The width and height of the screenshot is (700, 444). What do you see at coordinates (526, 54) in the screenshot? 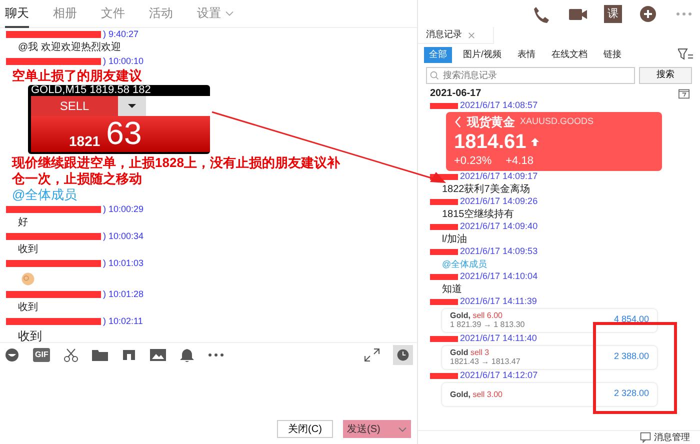
I see `filter-tab: 表情` at bounding box center [526, 54].